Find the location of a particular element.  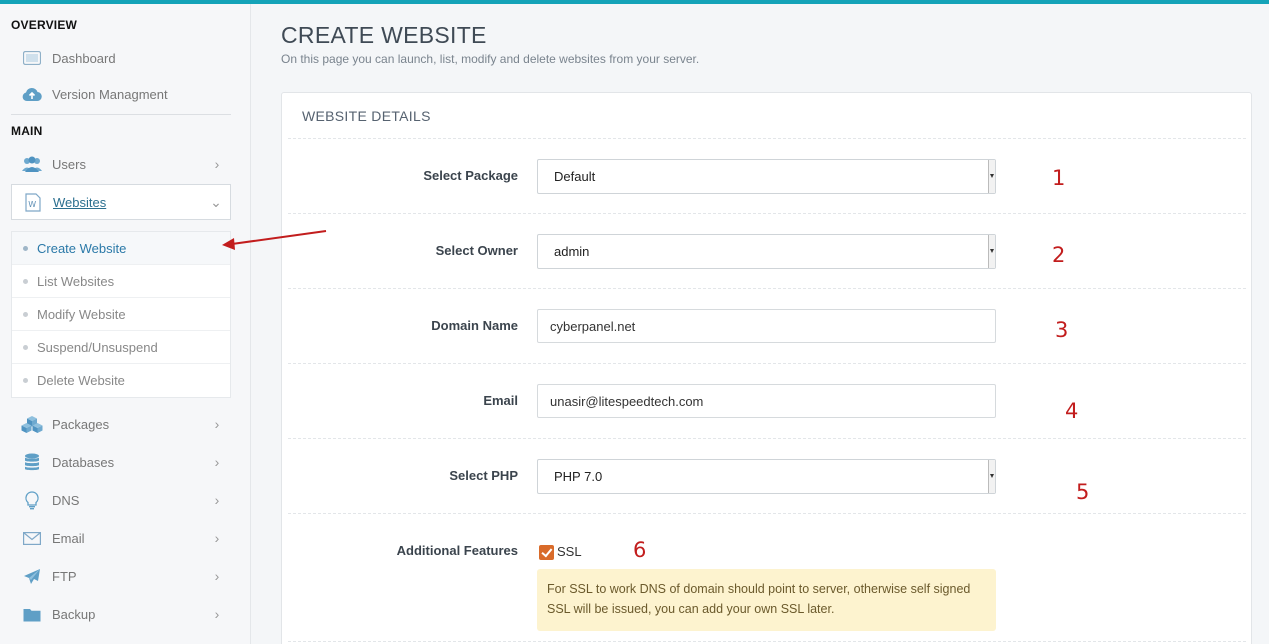

domain-name-input is located at coordinates (766, 326).